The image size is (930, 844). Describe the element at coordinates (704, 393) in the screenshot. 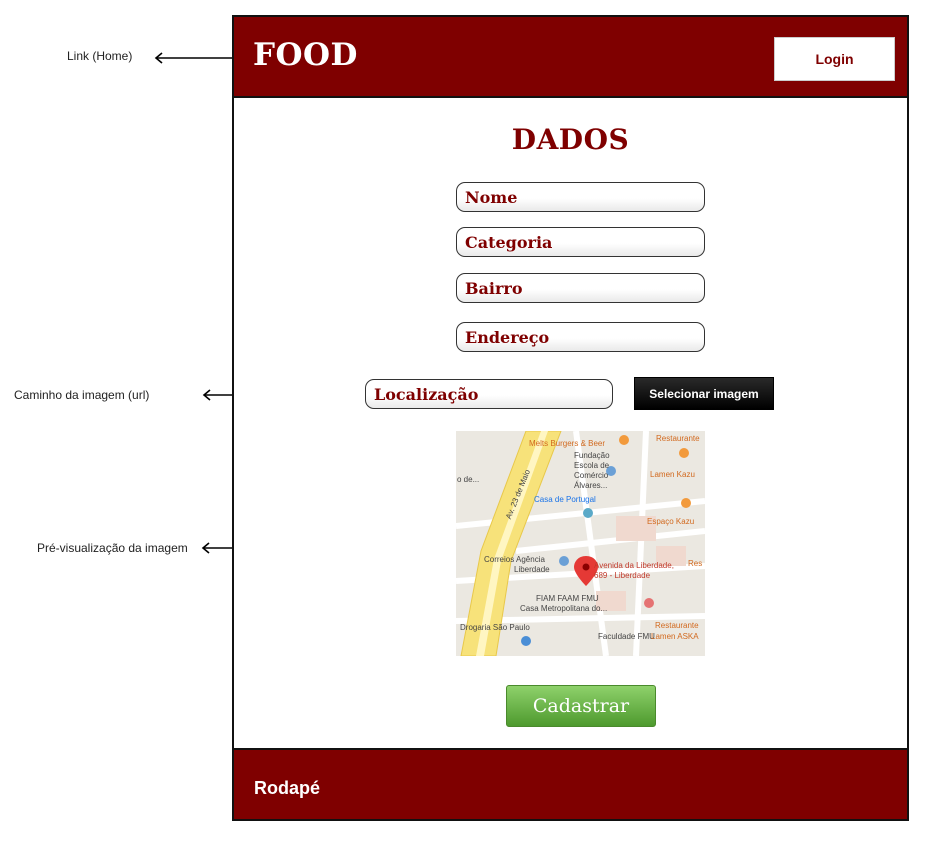

I see `select-image-button: Selecionar imagem` at that location.